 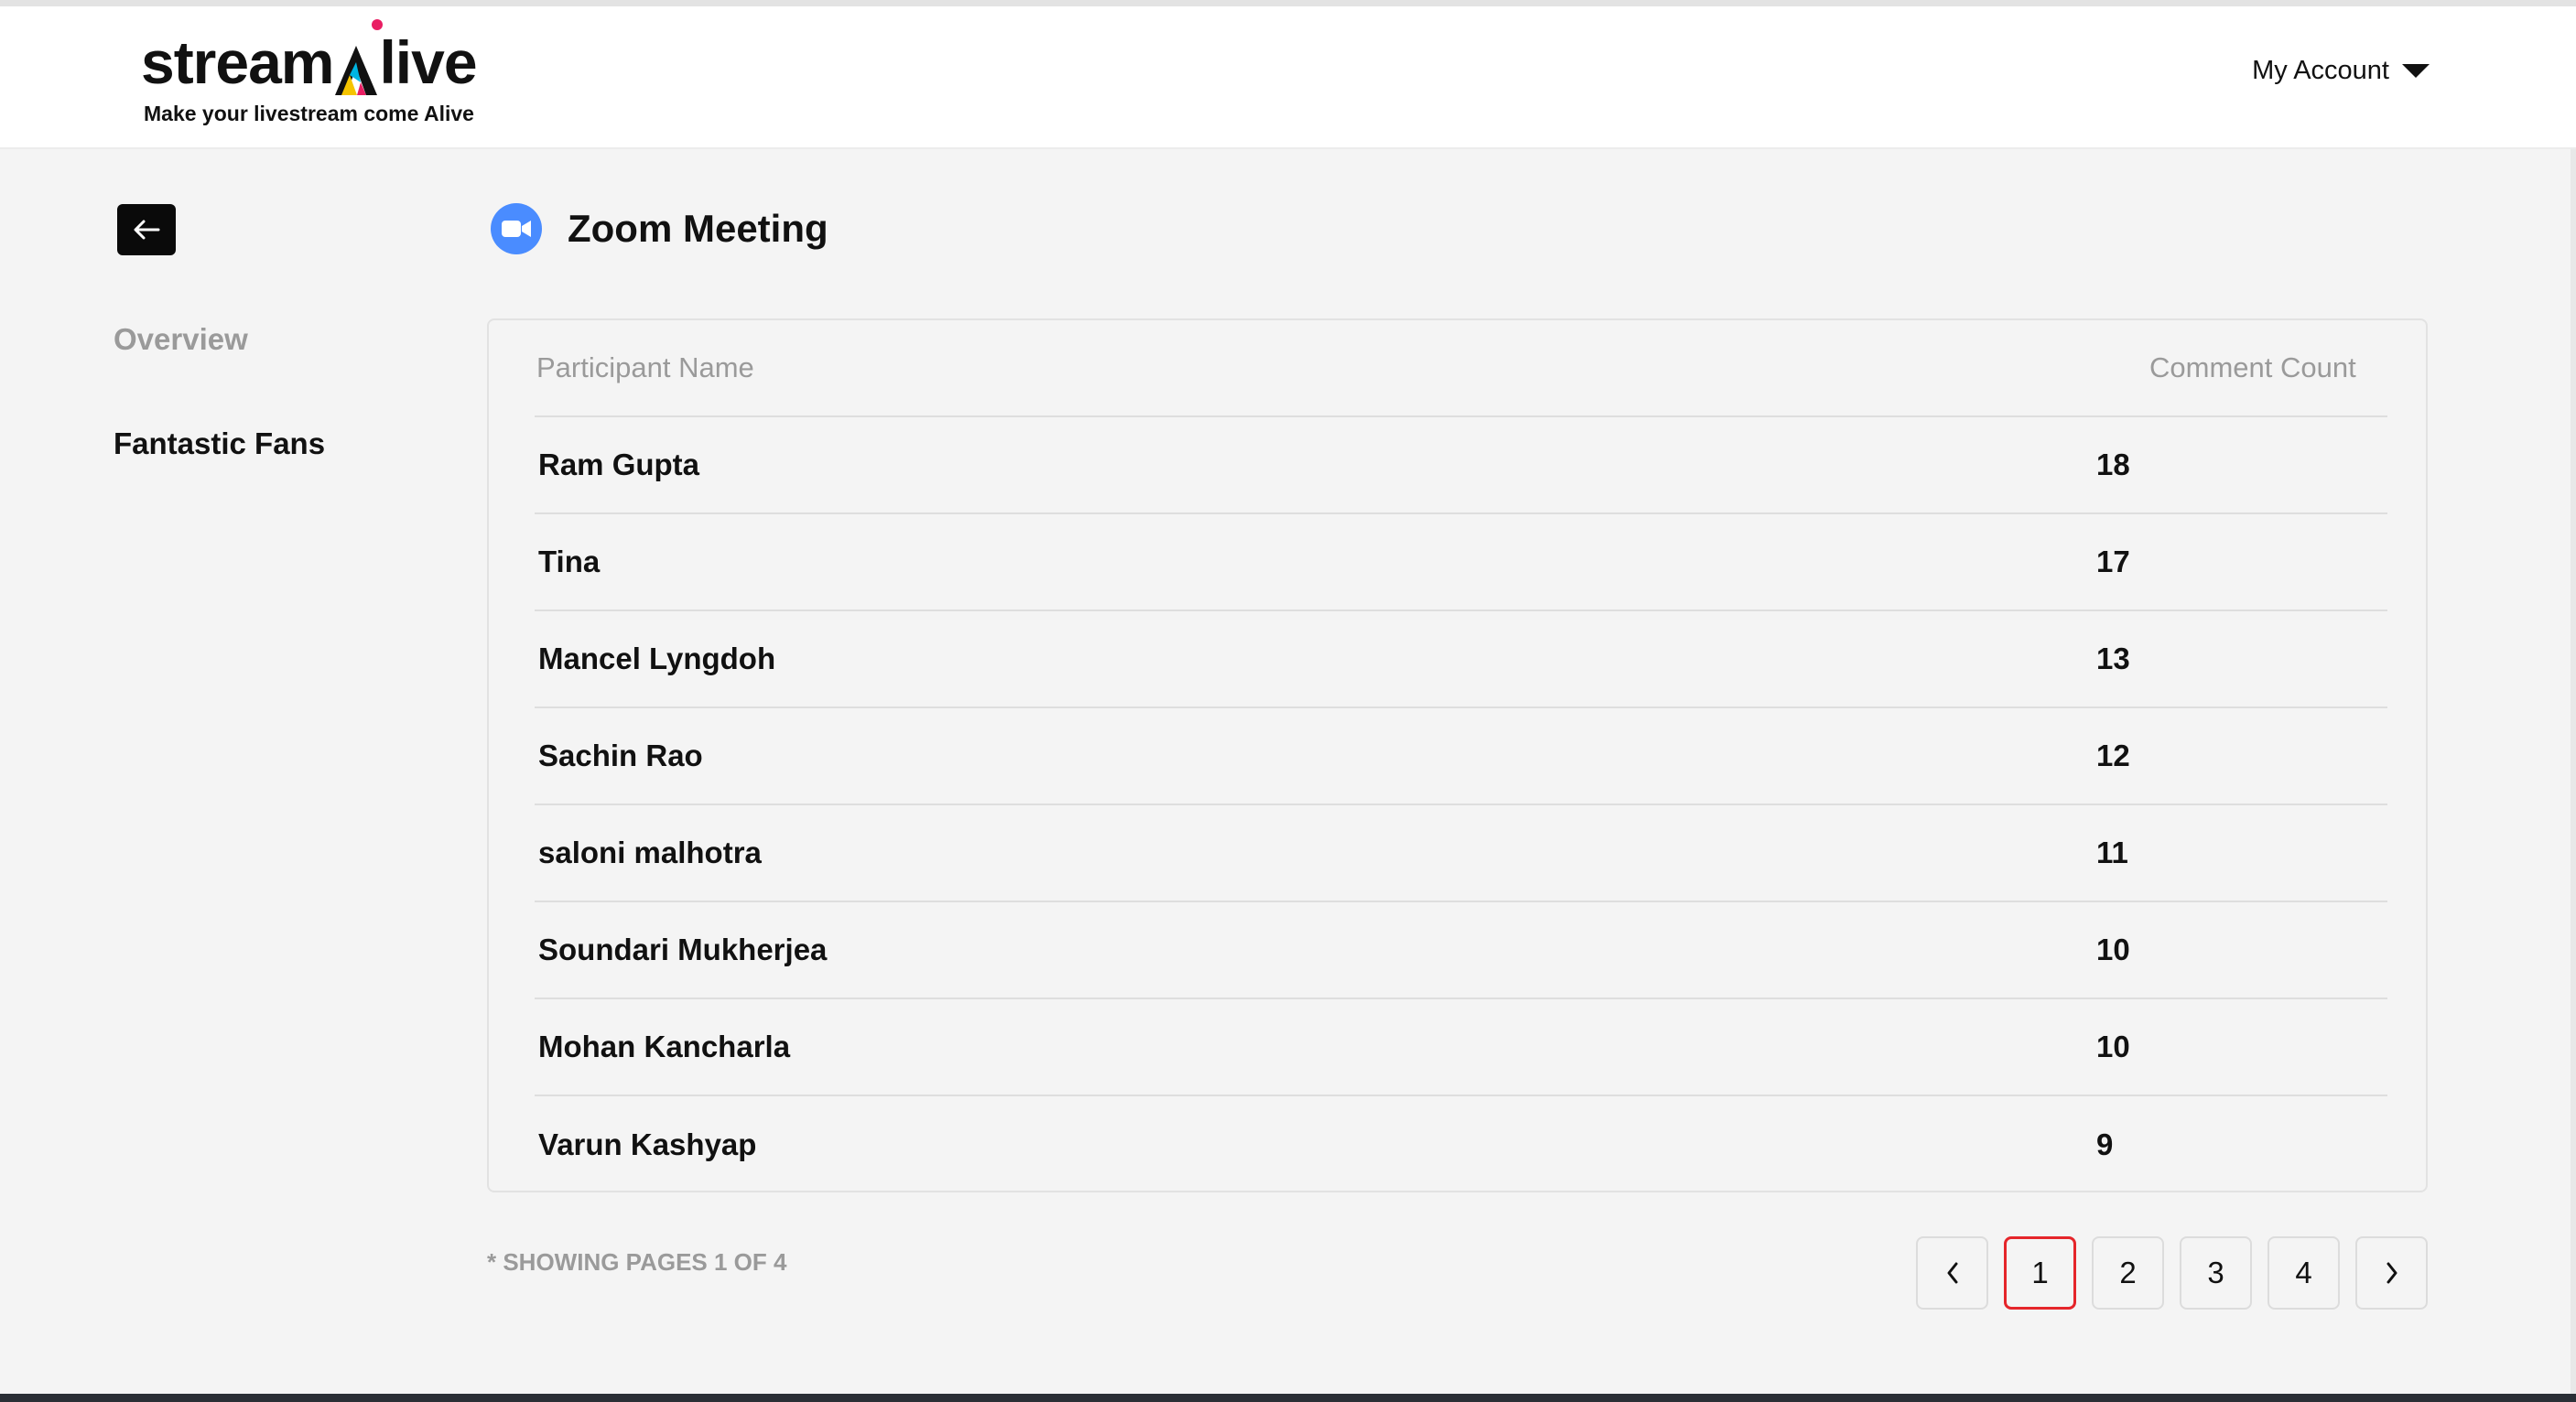 I want to click on next-page-button, so click(x=2392, y=1273).